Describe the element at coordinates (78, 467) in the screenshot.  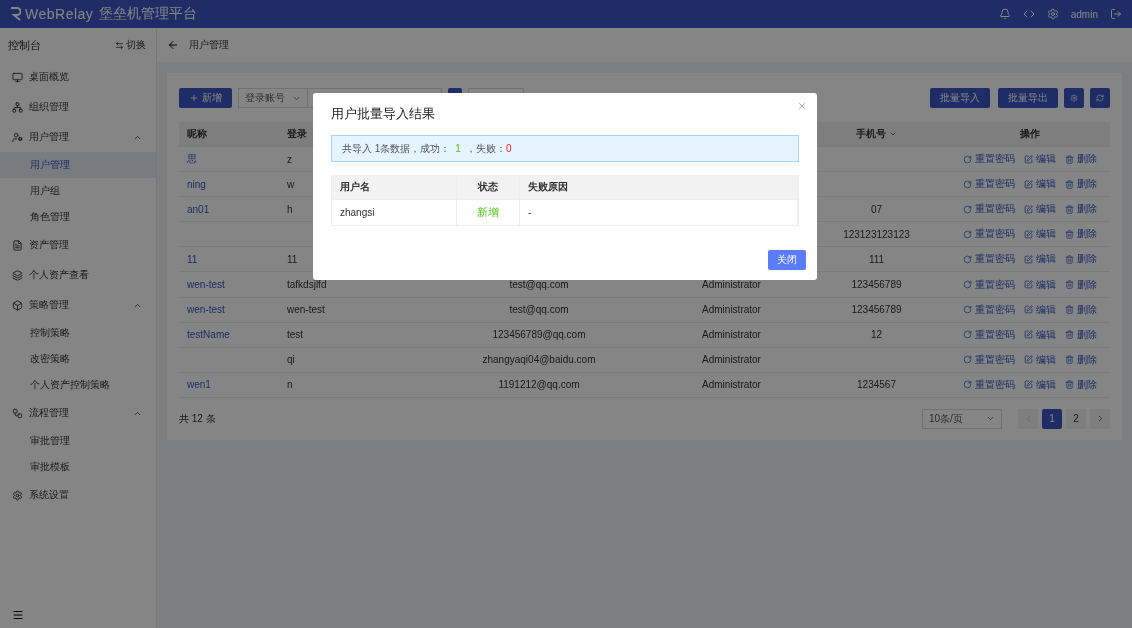
I see `nav-subitem: 审批模板` at that location.